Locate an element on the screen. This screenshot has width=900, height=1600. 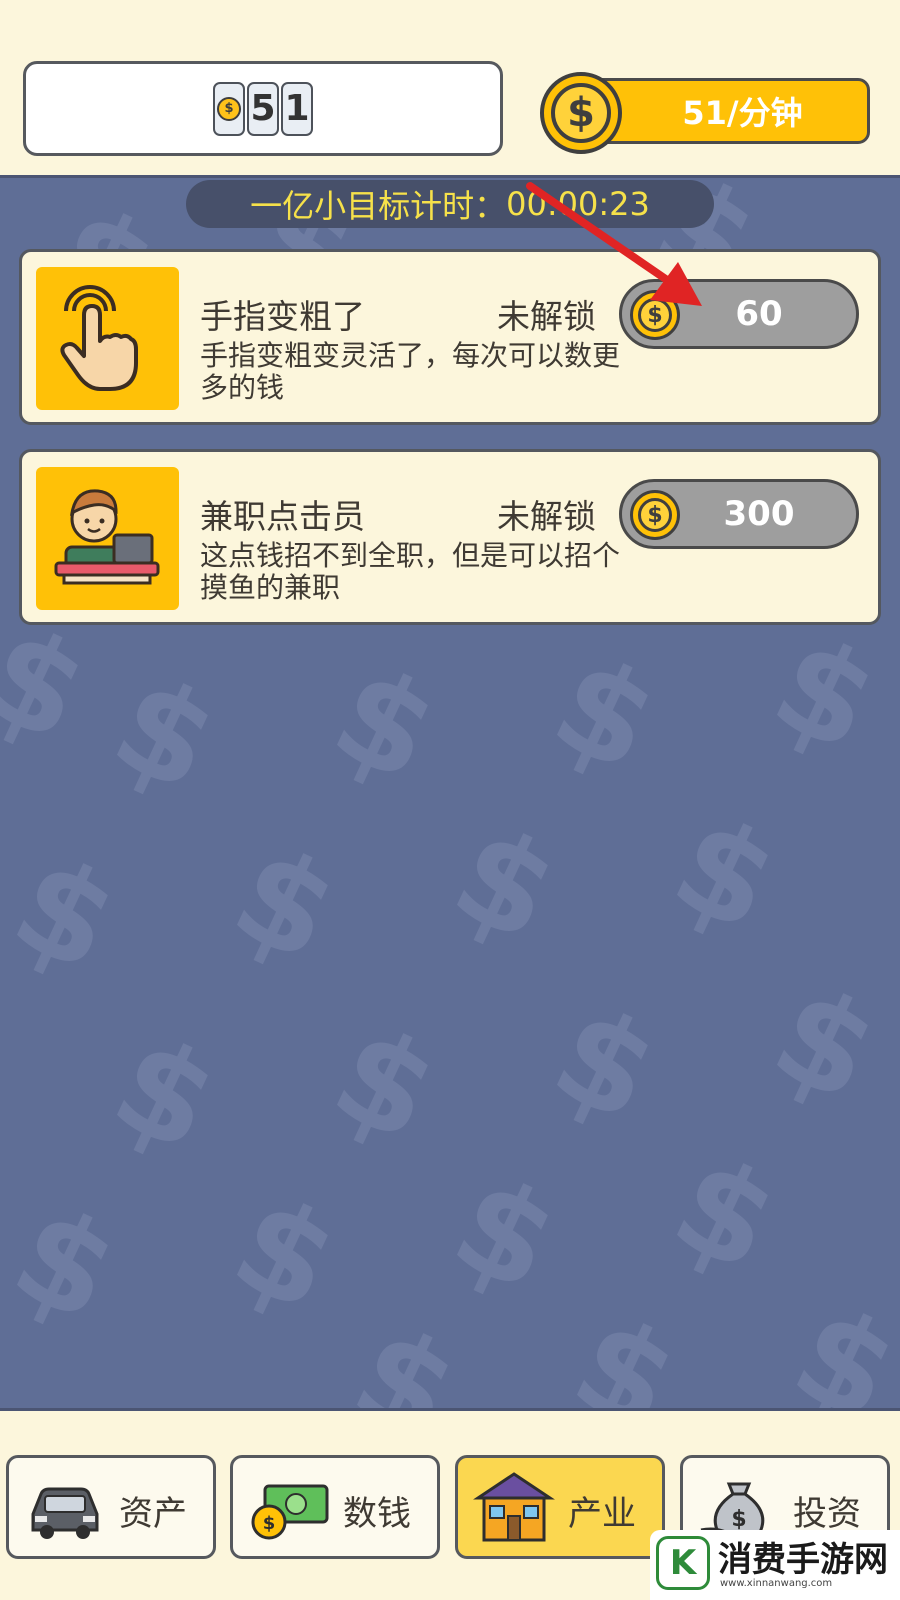
goal-timer: 一亿小目标计时： 00:00:23 is located at coordinates (450, 204).